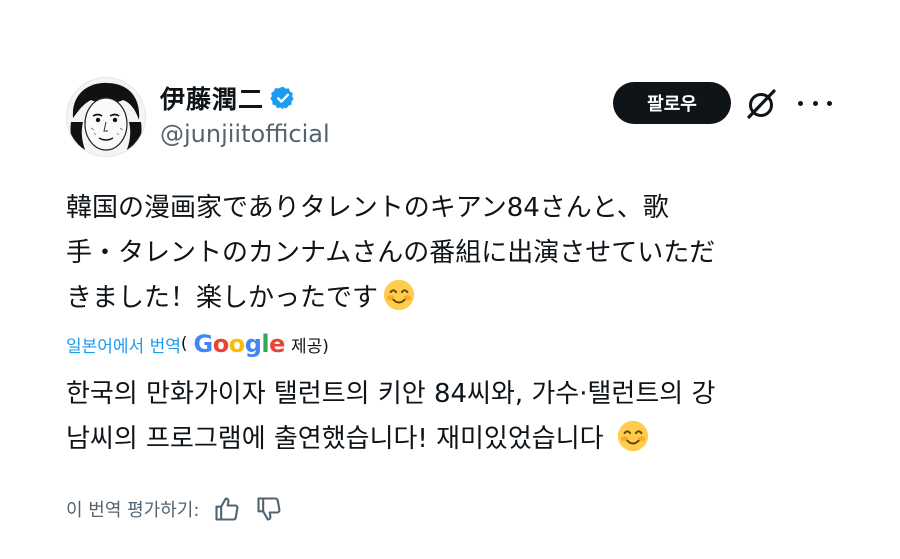 This screenshot has width=900, height=559. Describe the element at coordinates (269, 509) in the screenshot. I see `thumbs-down-icon` at that location.